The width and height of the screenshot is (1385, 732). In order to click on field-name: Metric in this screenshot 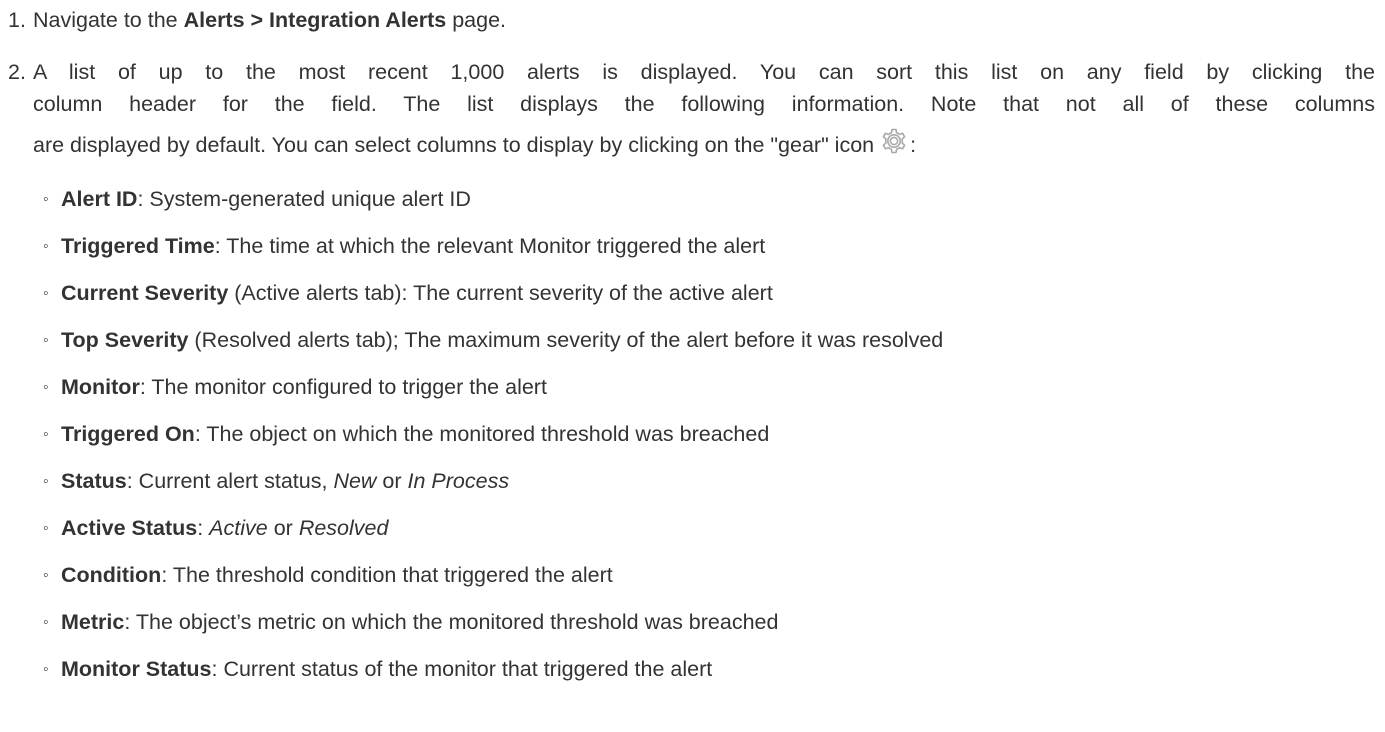, I will do `click(93, 622)`.